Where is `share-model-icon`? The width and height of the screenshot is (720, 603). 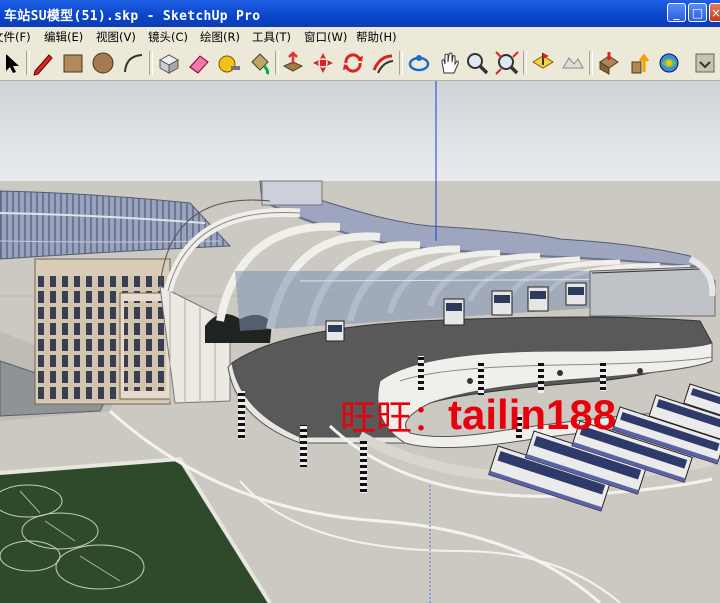 share-model-icon is located at coordinates (639, 63).